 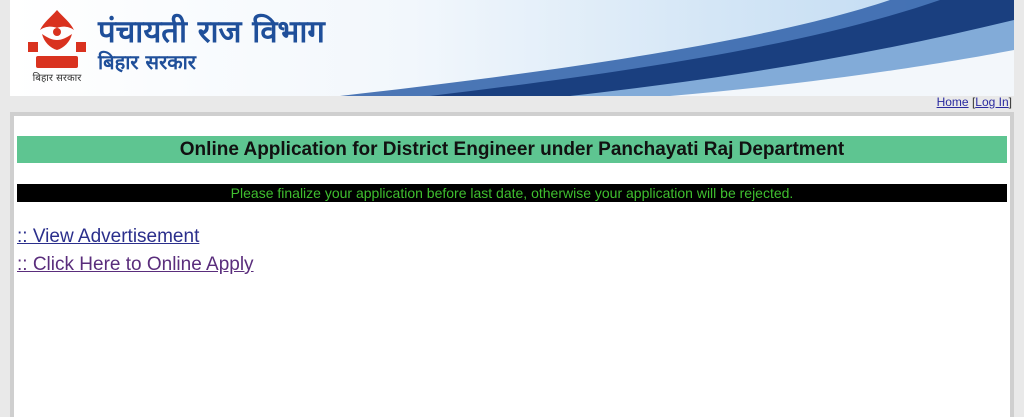 I want to click on bracket-close: ], so click(x=1010, y=102).